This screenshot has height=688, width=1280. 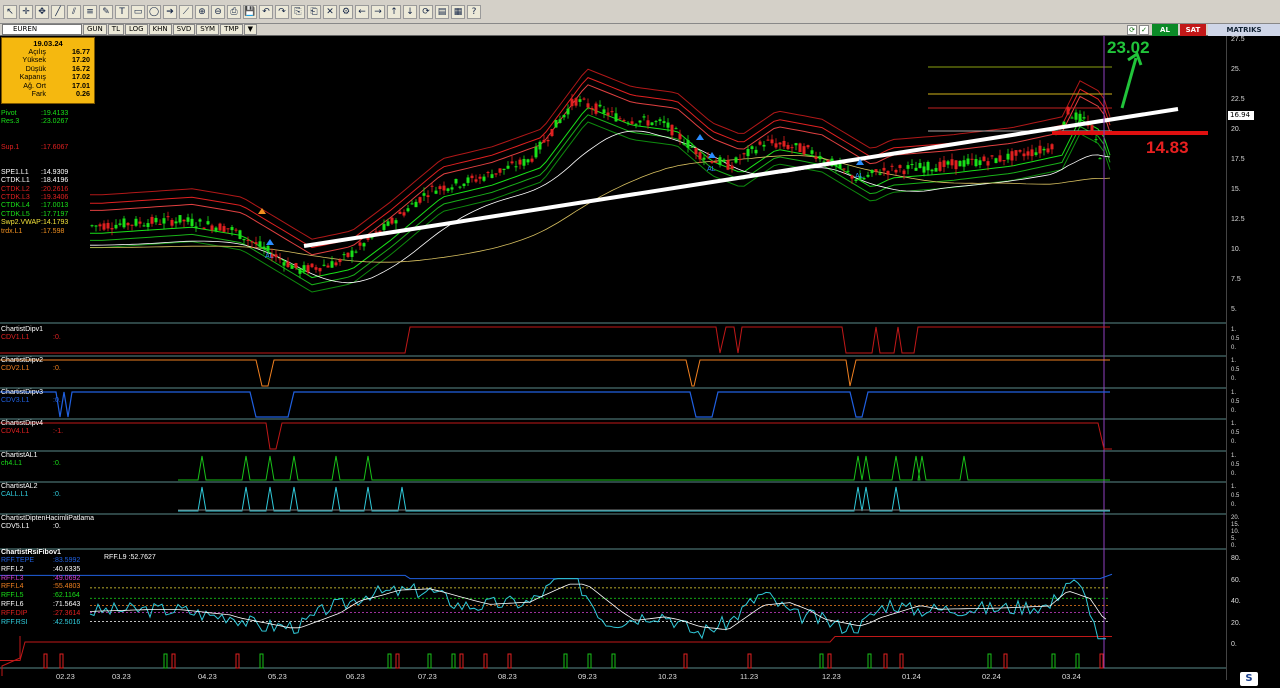 I want to click on period-button-2: LOG, so click(x=136, y=29).